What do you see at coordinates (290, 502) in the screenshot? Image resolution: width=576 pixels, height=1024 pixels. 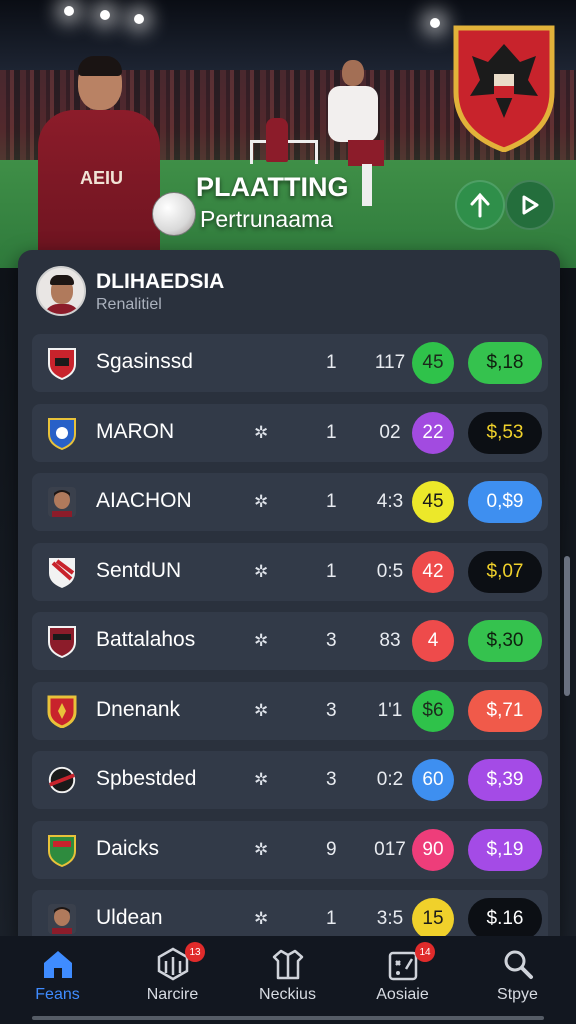 I see `table-row: AIACHON ✲ 1 4:3 45 0,$9` at bounding box center [290, 502].